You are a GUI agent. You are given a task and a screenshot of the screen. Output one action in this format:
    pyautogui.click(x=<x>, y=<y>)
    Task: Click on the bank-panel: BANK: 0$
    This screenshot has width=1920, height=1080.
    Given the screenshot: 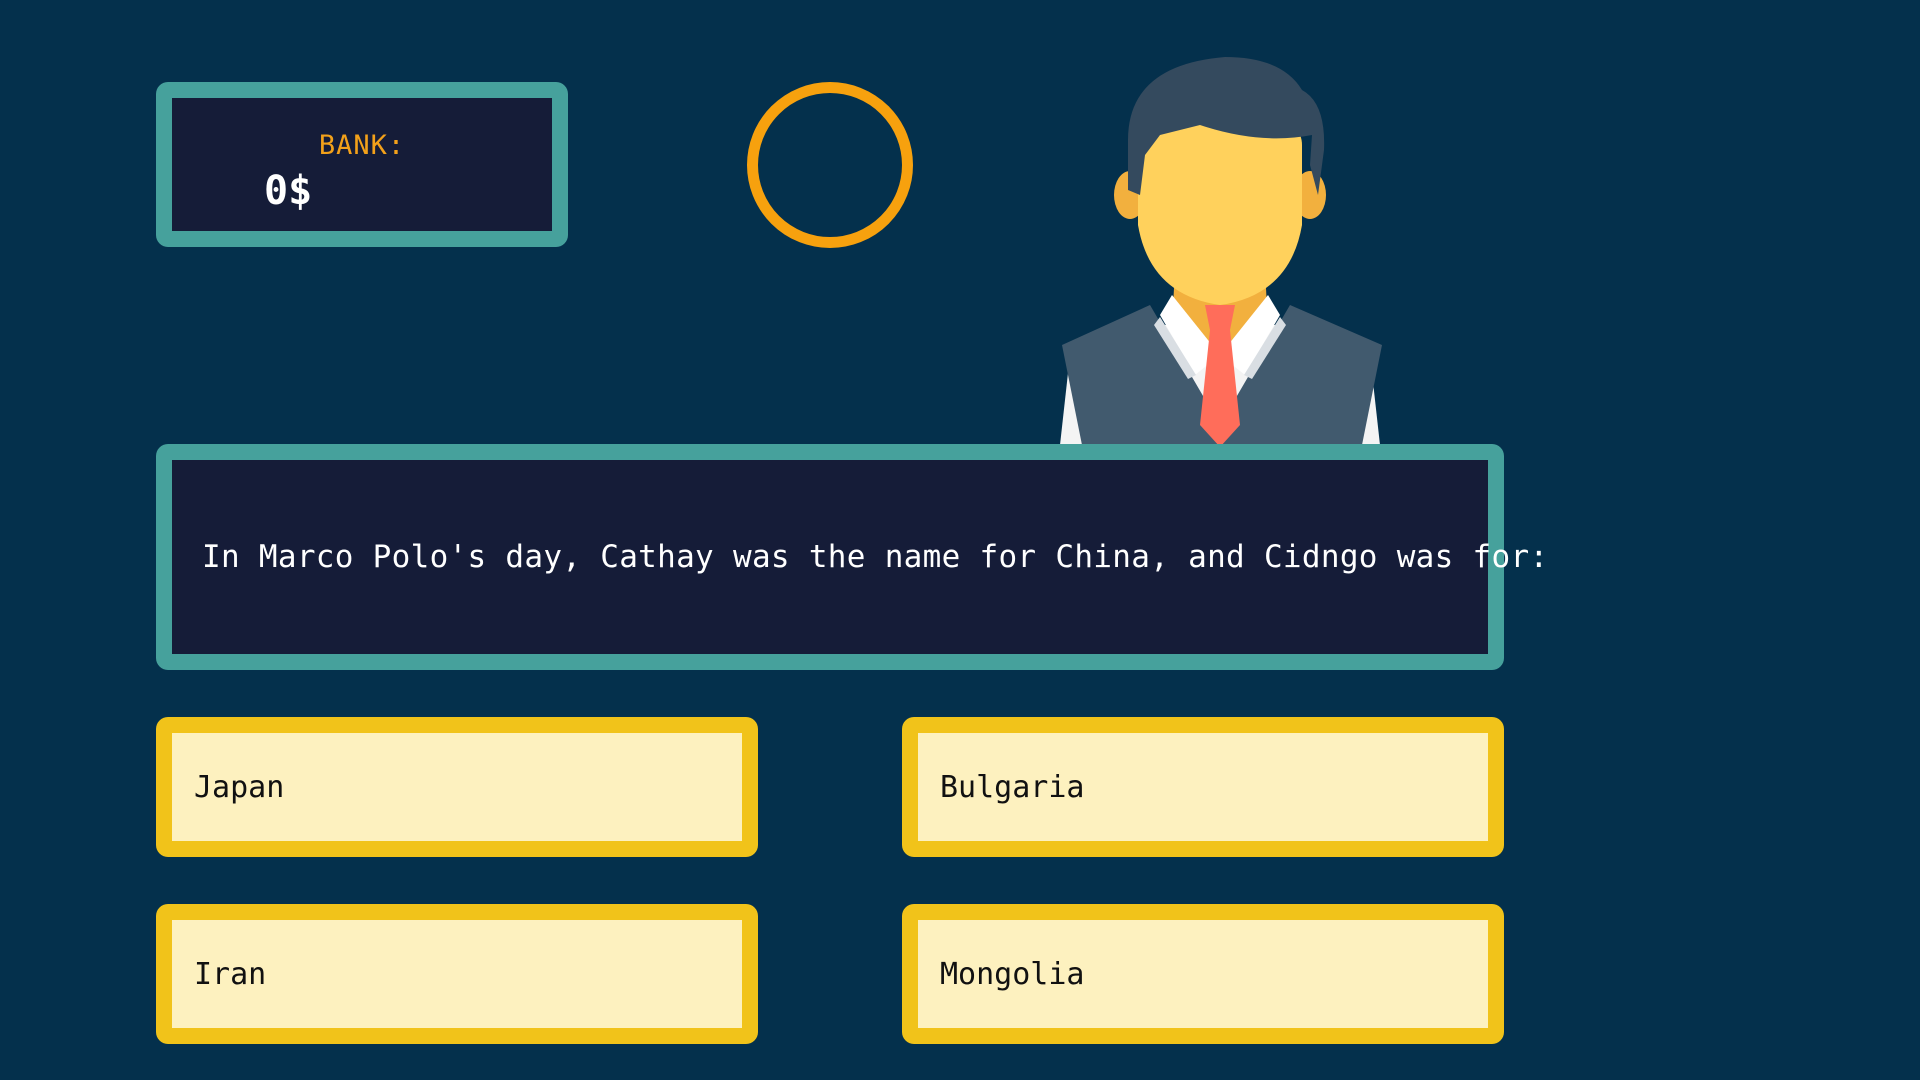 What is the action you would take?
    pyautogui.click(x=362, y=164)
    